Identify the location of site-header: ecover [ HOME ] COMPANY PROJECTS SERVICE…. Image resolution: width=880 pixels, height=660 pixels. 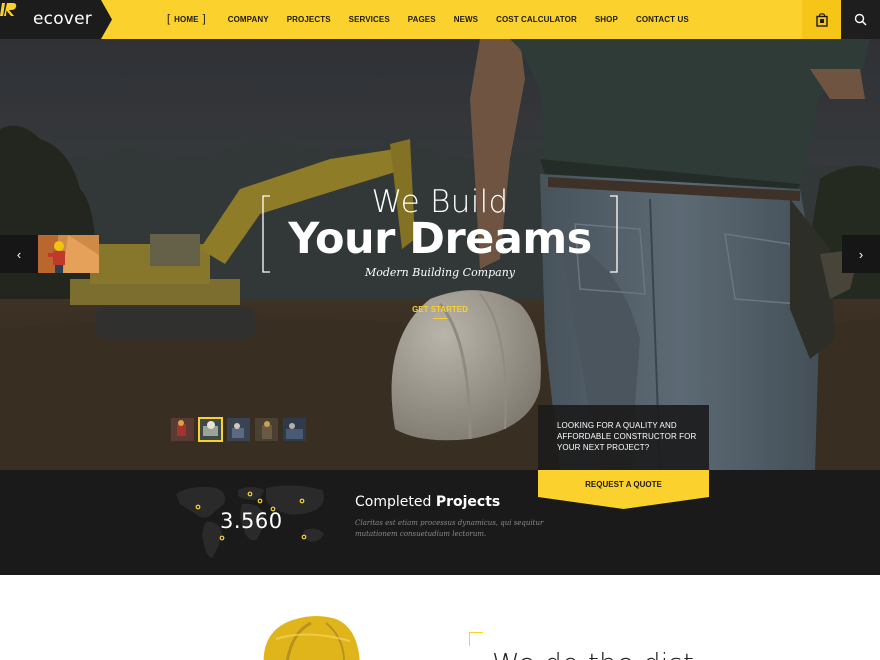
(440, 19).